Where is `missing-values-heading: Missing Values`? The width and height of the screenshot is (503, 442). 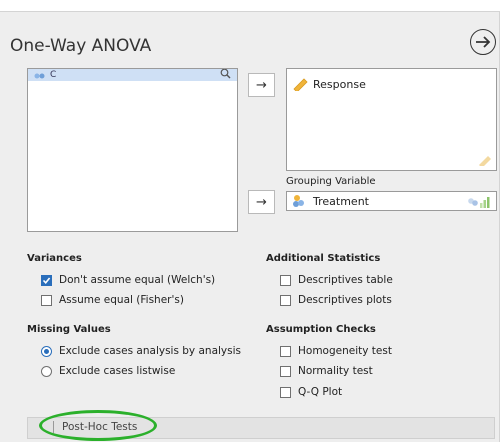 missing-values-heading: Missing Values is located at coordinates (69, 329).